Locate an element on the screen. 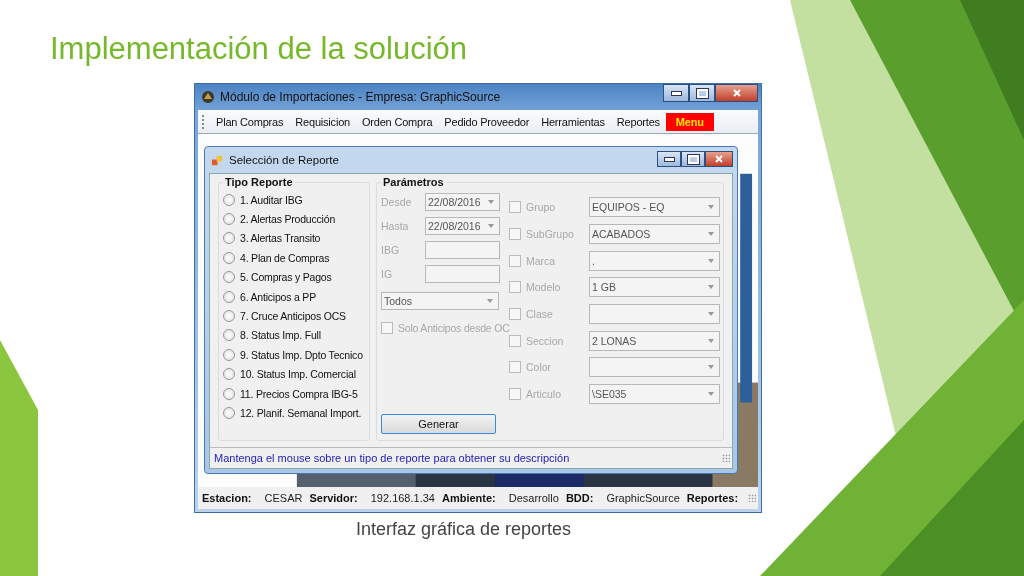  slide-caption: Interfaz gráfica de reportes is located at coordinates (464, 529).